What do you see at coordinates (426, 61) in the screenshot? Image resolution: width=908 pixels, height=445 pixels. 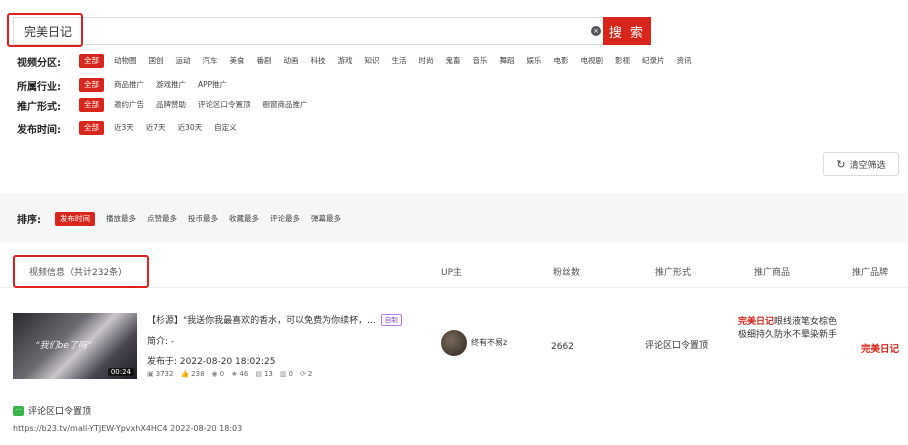 I see `filter-option: 时尚` at bounding box center [426, 61].